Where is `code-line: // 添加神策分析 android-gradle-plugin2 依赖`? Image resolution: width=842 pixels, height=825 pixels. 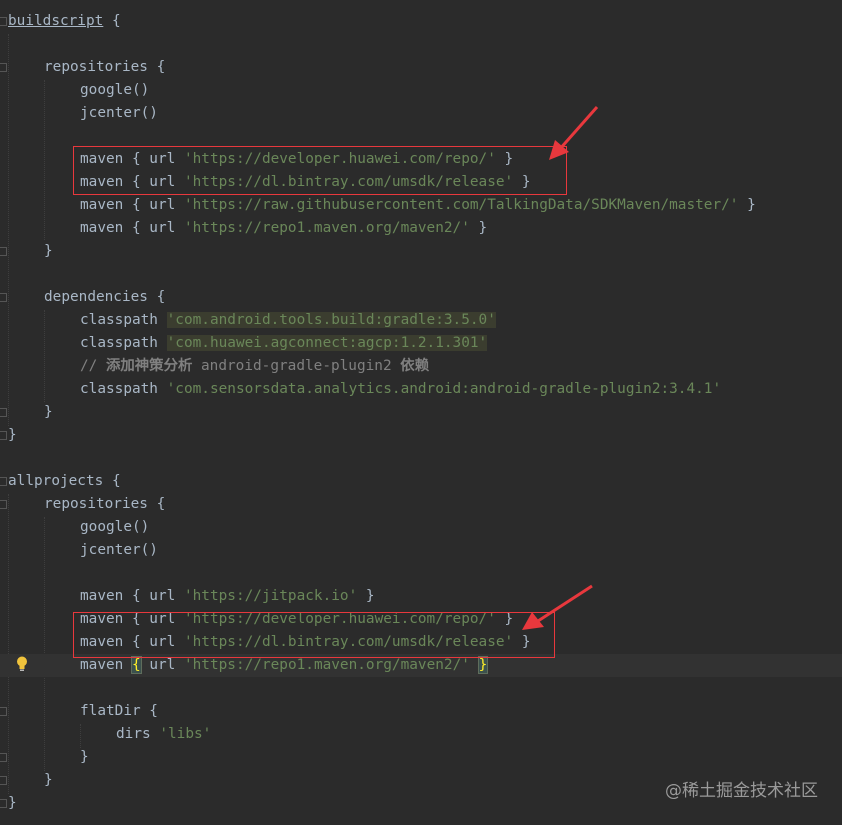 code-line: // 添加神策分析 android-gradle-plugin2 依赖 is located at coordinates (421, 366).